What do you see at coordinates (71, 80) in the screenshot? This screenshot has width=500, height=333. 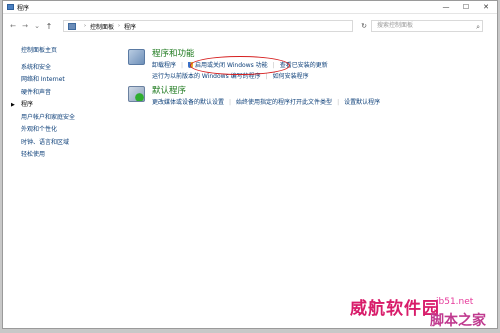 I see `sidebar-item-network: 网络和 Internet` at bounding box center [71, 80].